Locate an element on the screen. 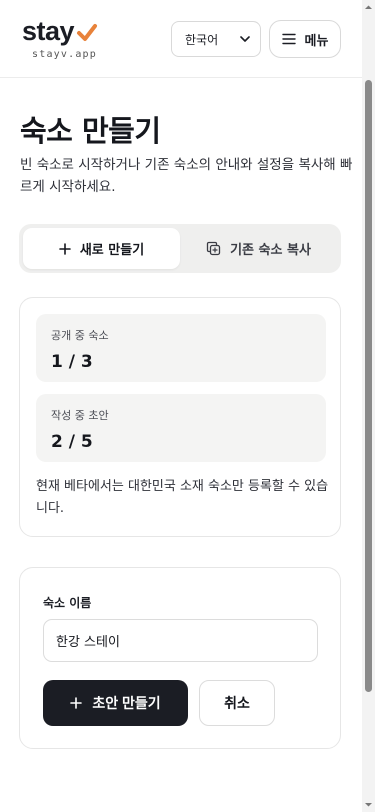 Image resolution: width=375 pixels, height=812 pixels. stat-published: 공개 중 숙소 1 / 3 is located at coordinates (181, 348).